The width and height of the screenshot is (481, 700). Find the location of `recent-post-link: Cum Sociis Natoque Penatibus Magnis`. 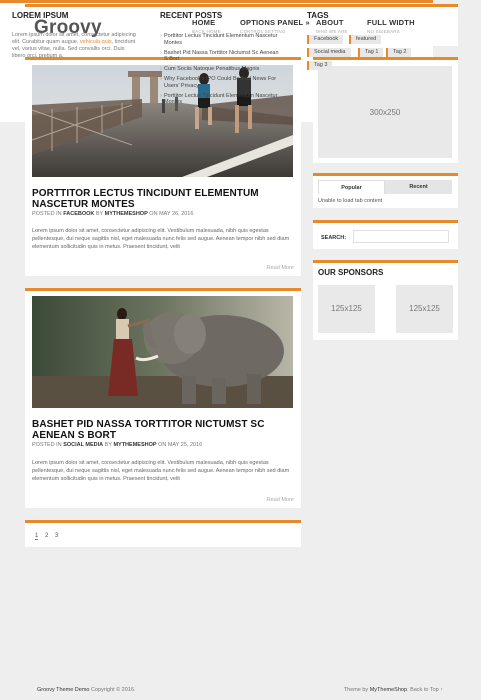

recent-post-link: Cum Sociis Natoque Penatibus Magnis is located at coordinates (220, 69).